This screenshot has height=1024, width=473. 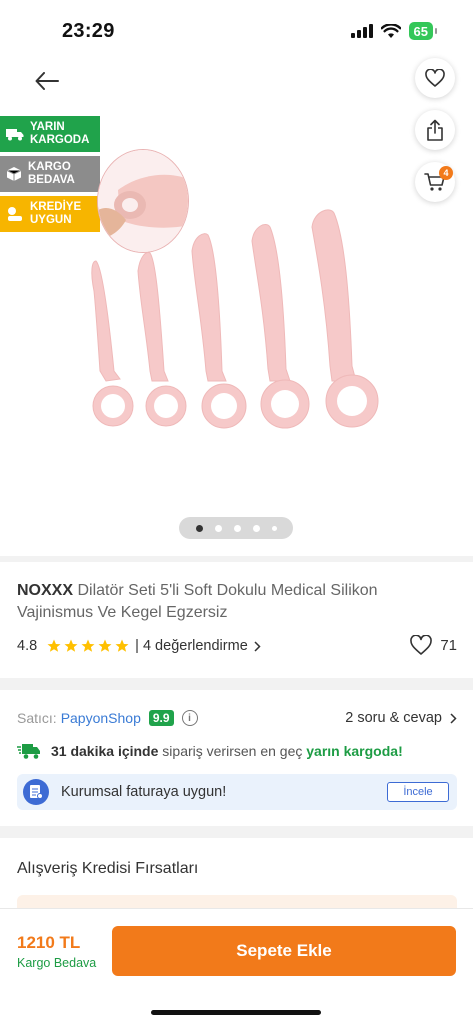 I want to click on product-brand: NOXXX, so click(x=45, y=590).